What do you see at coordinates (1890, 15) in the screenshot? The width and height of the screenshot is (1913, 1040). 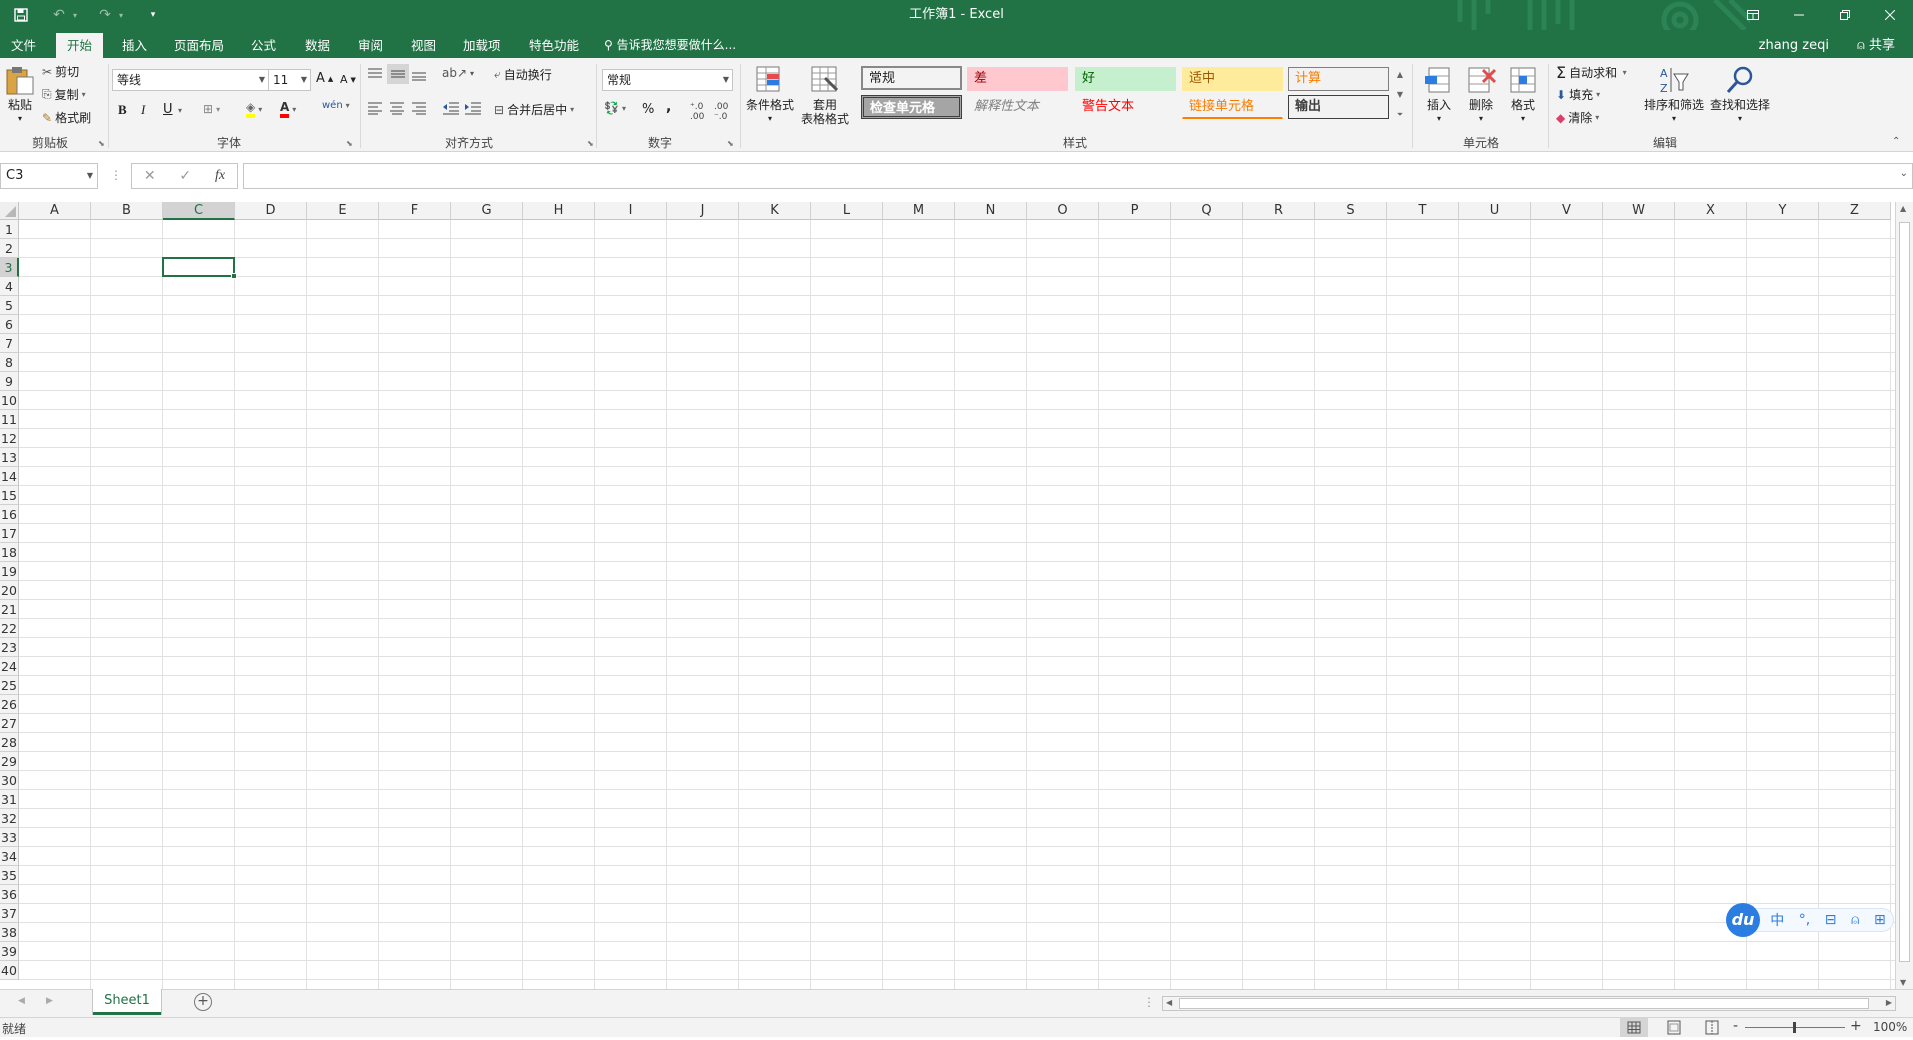 I see `close-icon` at bounding box center [1890, 15].